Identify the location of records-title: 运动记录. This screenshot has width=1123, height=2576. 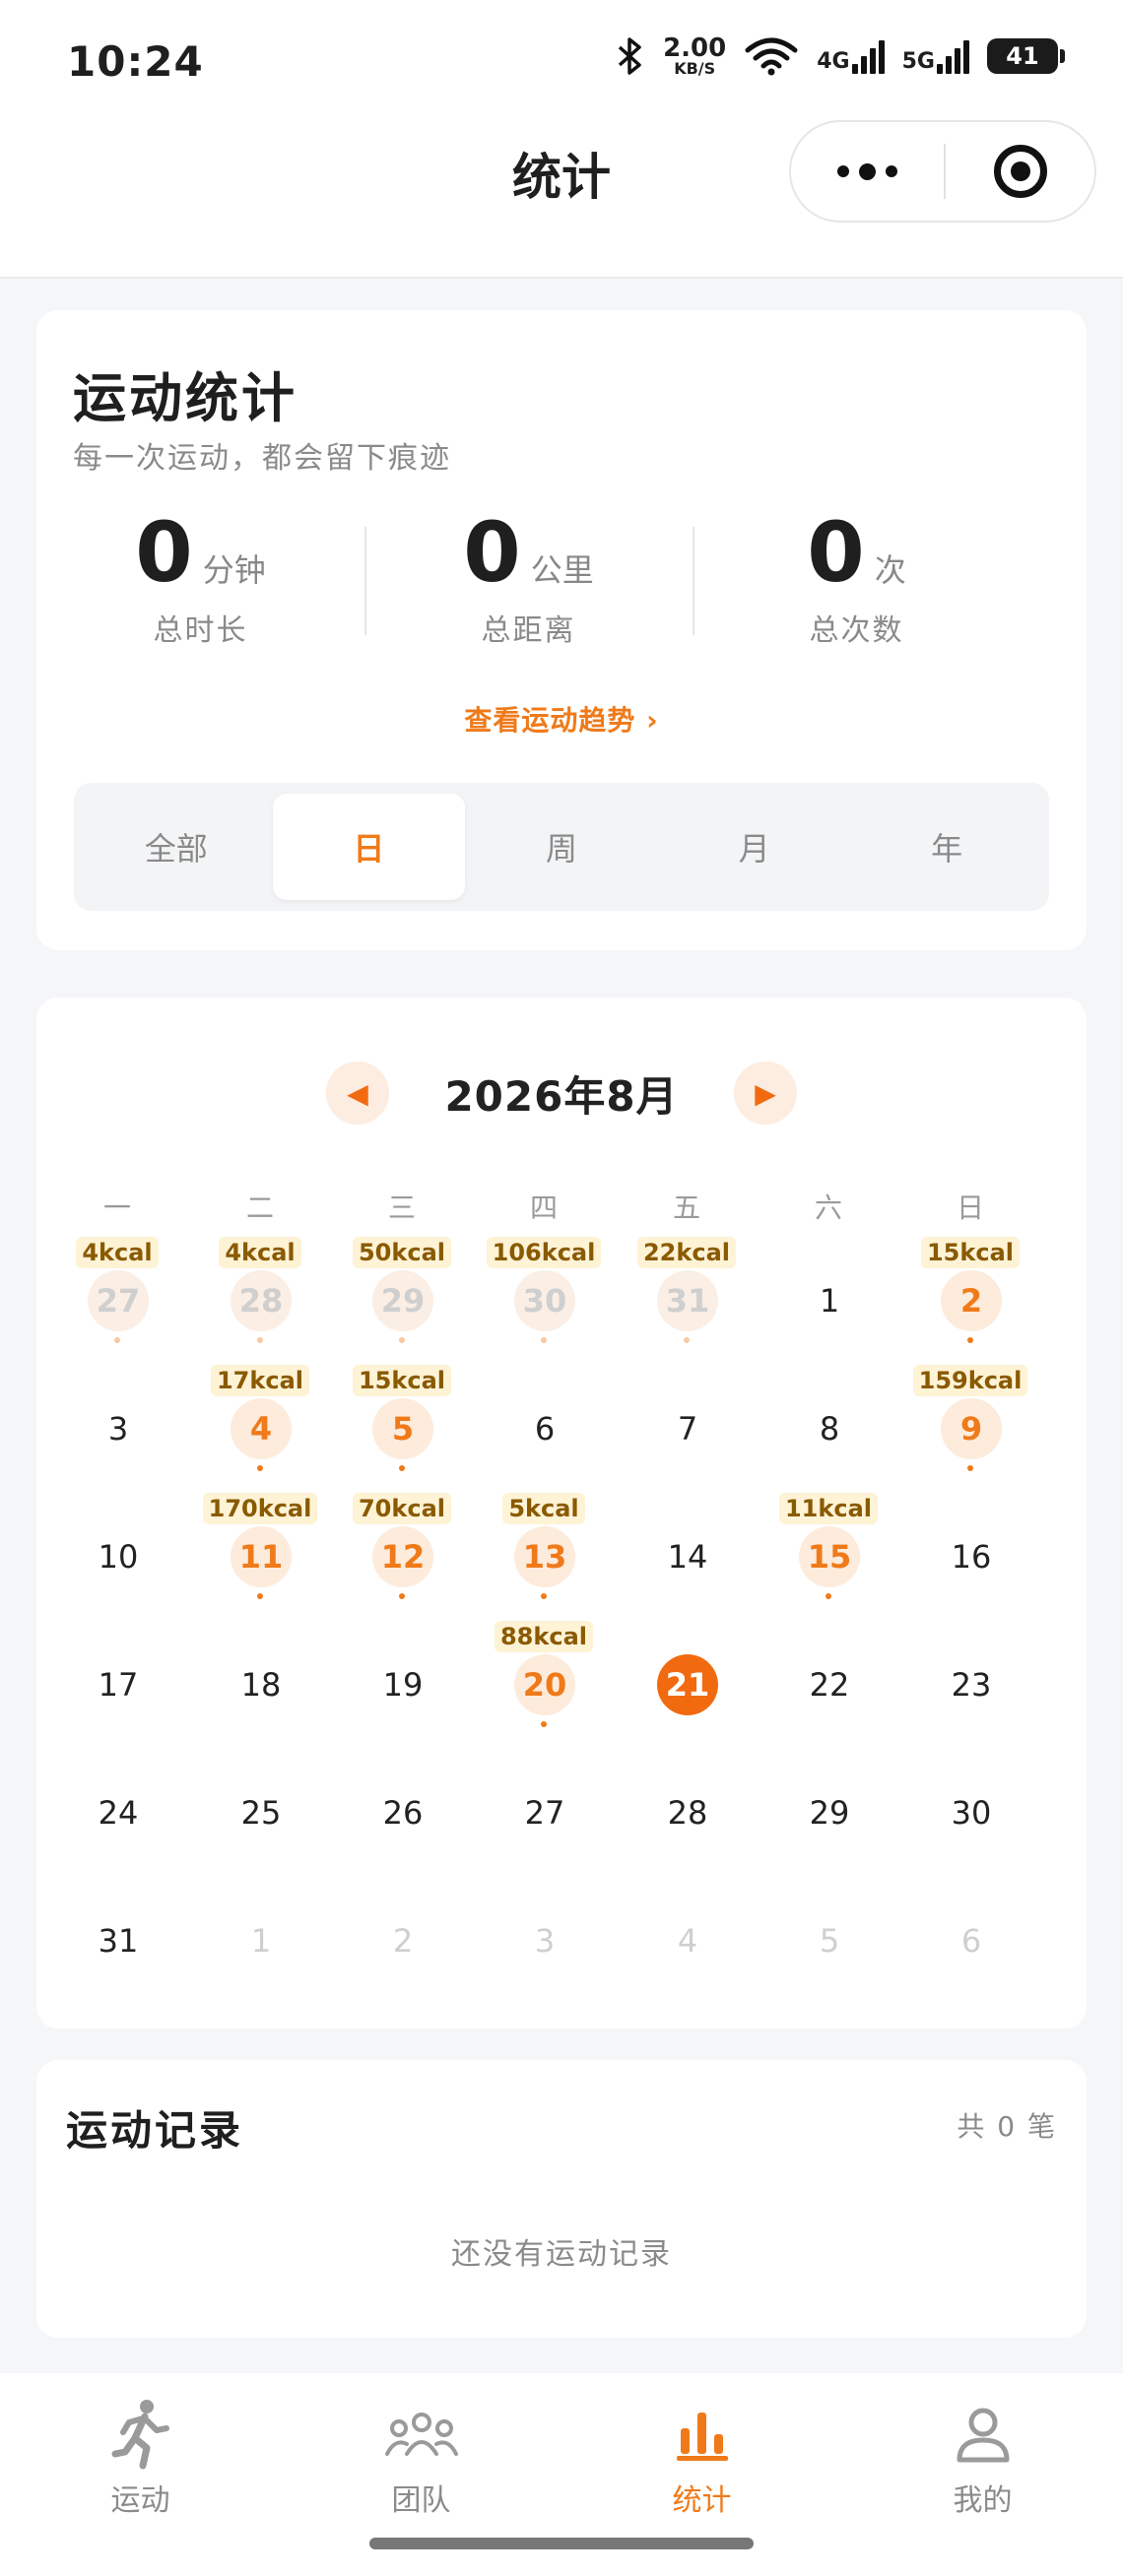
(155, 2130).